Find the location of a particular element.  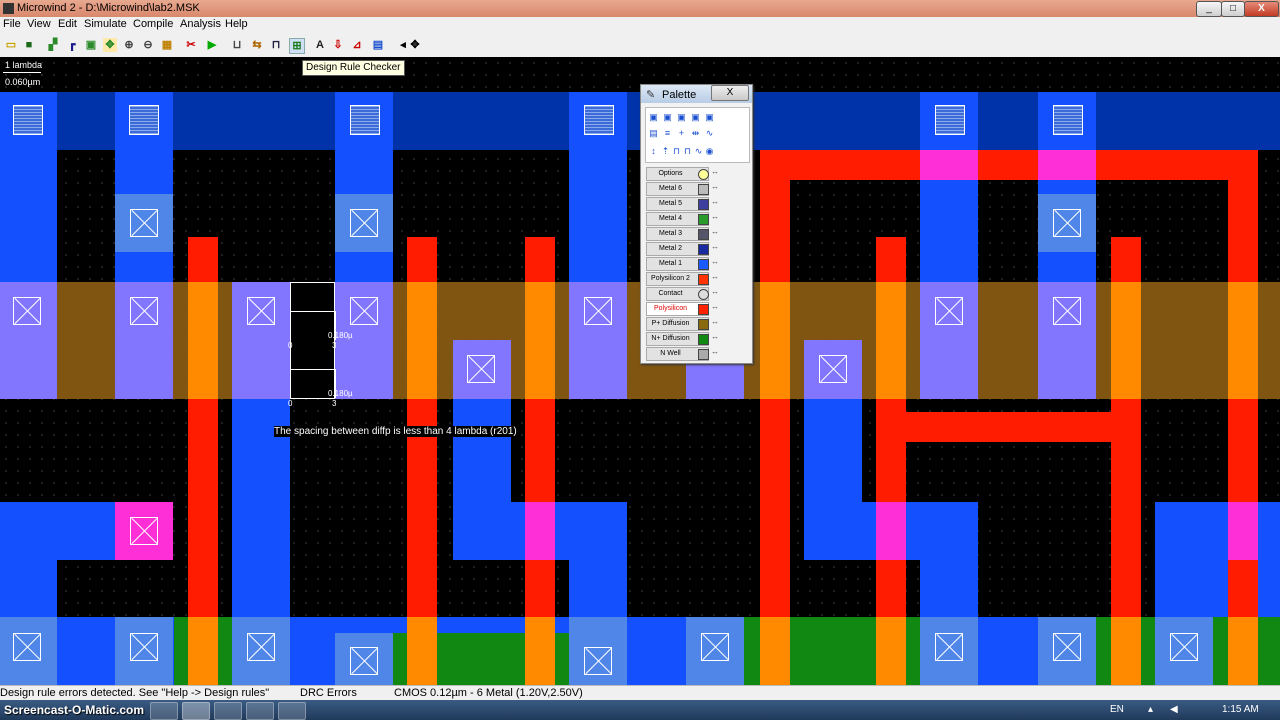

layer-contact: Contact is located at coordinates (677, 294).